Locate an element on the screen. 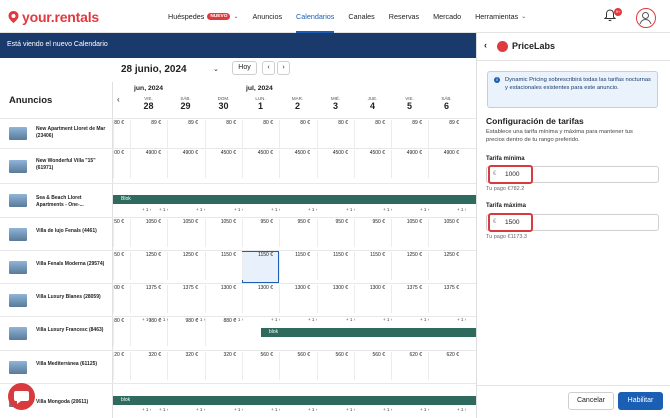 Image resolution: width=670 pixels, height=418 pixels. nav-canales: Canales is located at coordinates (361, 16).